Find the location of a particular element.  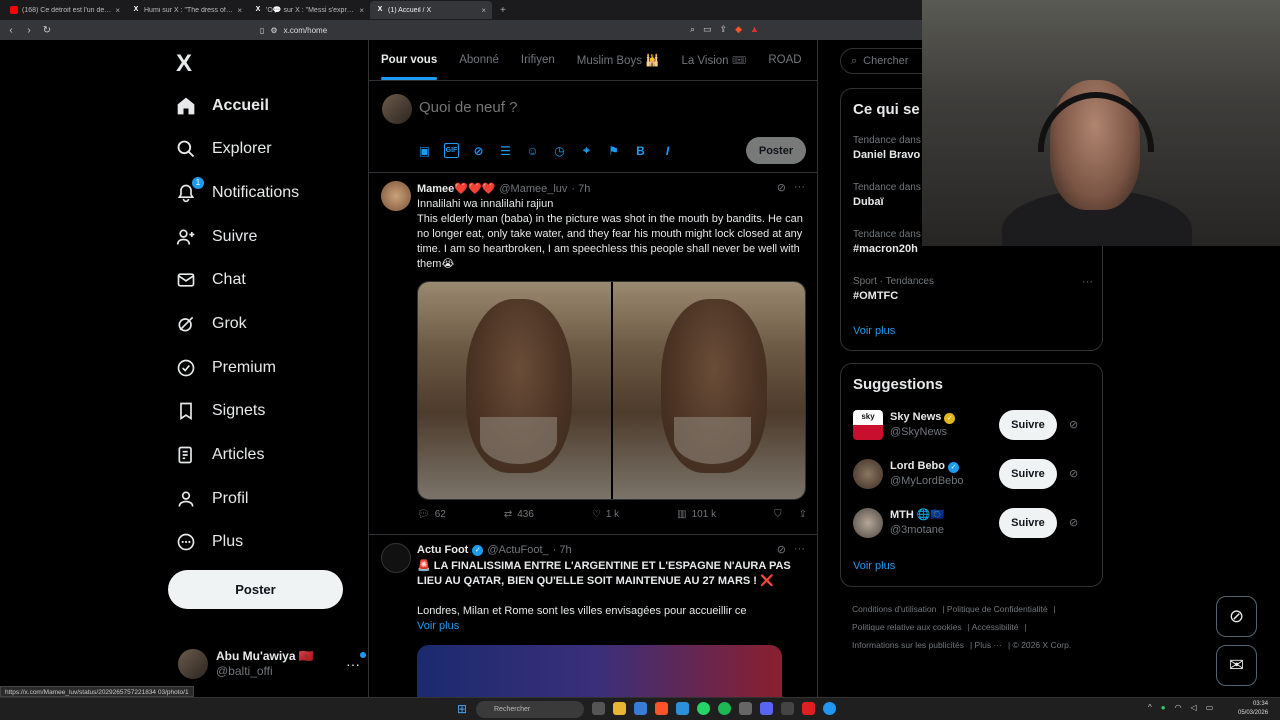

footer-link: Accessibilité is located at coordinates (995, 627).